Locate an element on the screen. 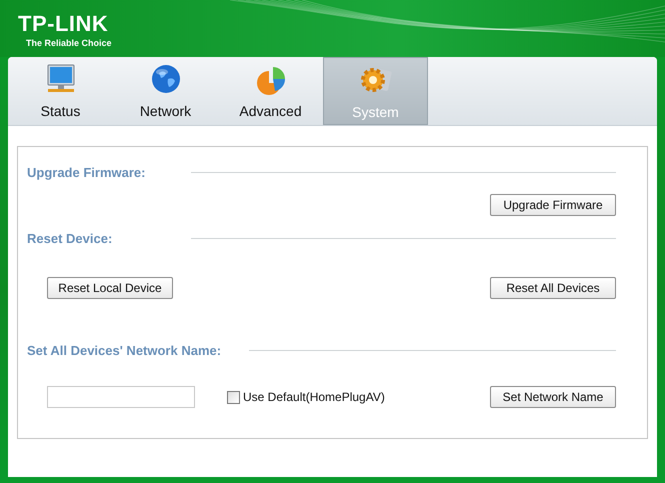 This screenshot has height=483, width=665. monitor-icon is located at coordinates (60, 79).